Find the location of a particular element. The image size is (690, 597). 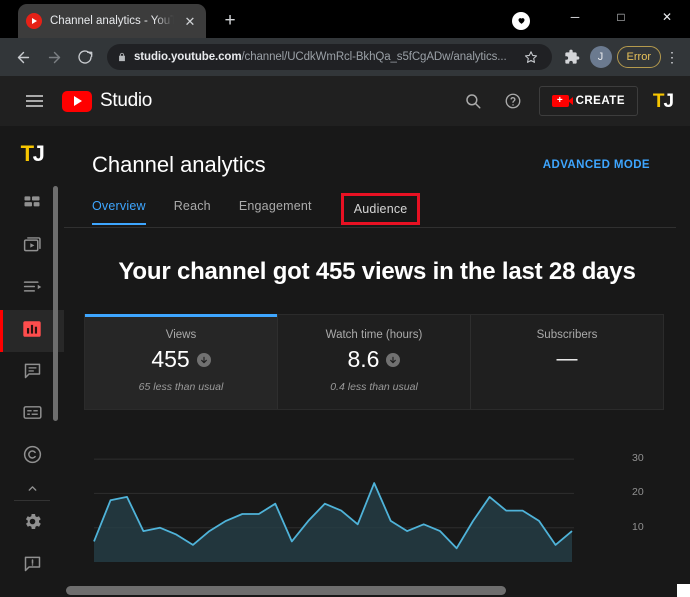

sidebar-avatar-j: J is located at coordinates (38, 153).